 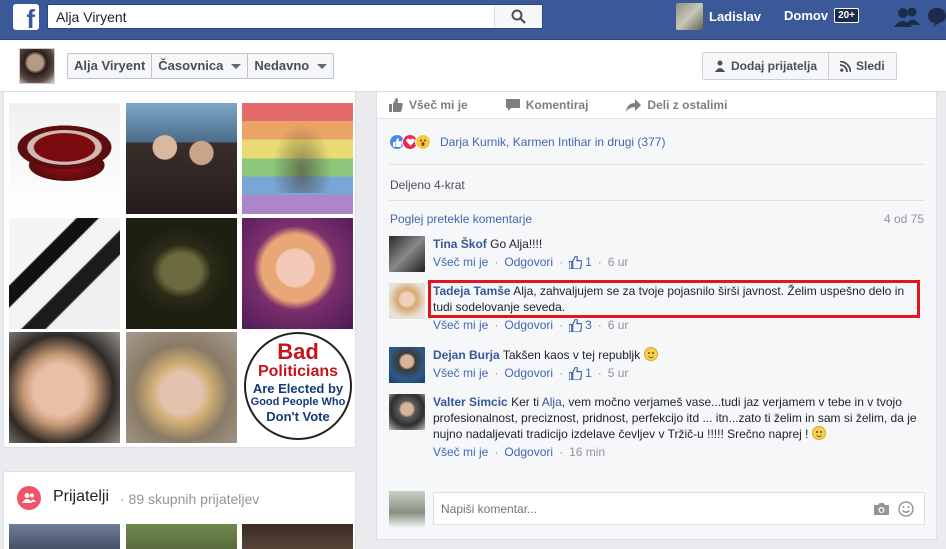 I want to click on comment-icon, so click(x=512, y=104).